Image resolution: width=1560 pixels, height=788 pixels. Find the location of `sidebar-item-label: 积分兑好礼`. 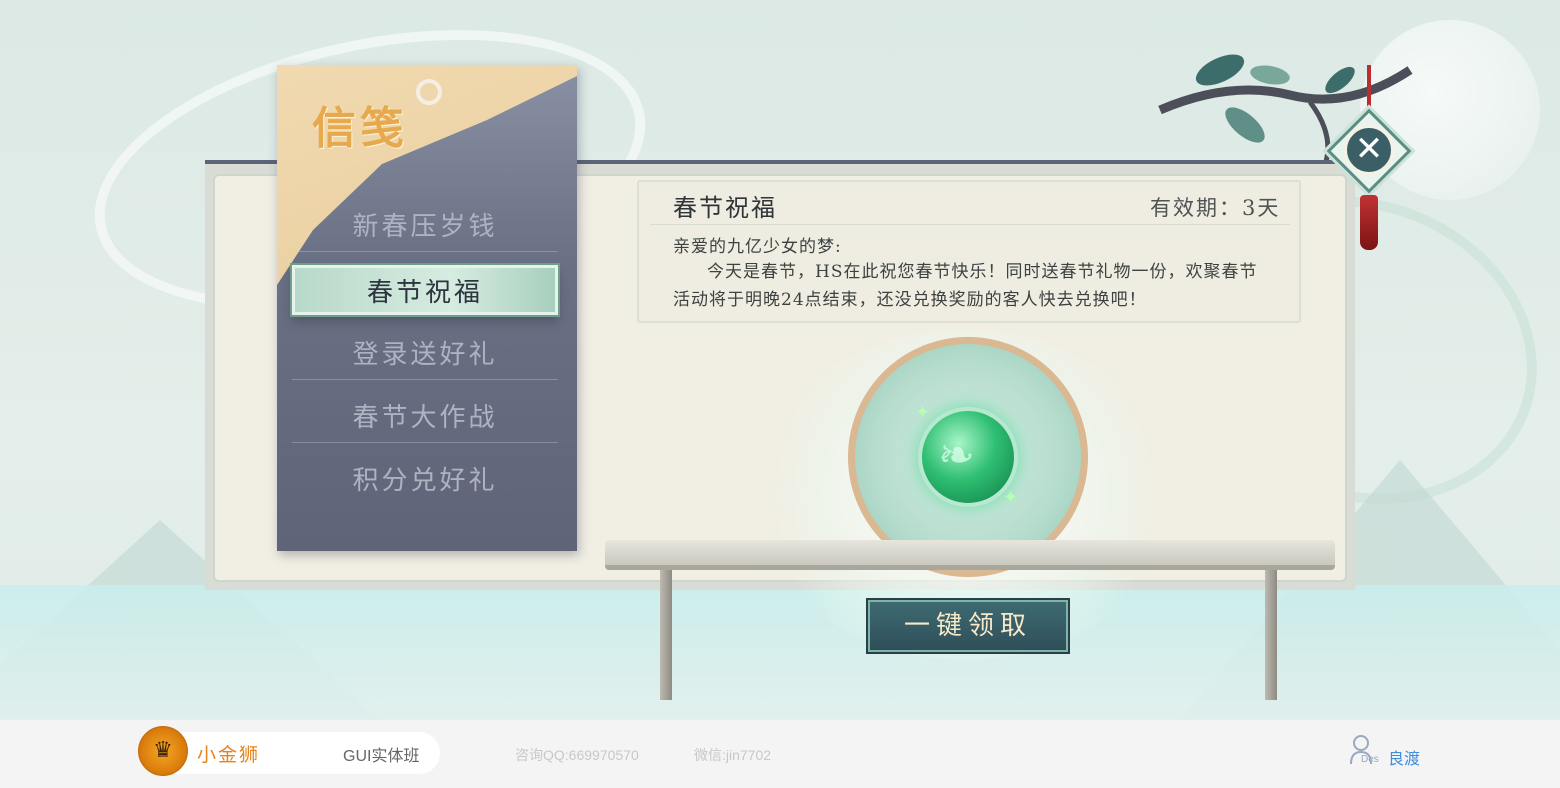

sidebar-item-label: 积分兑好礼 is located at coordinates (425, 481).